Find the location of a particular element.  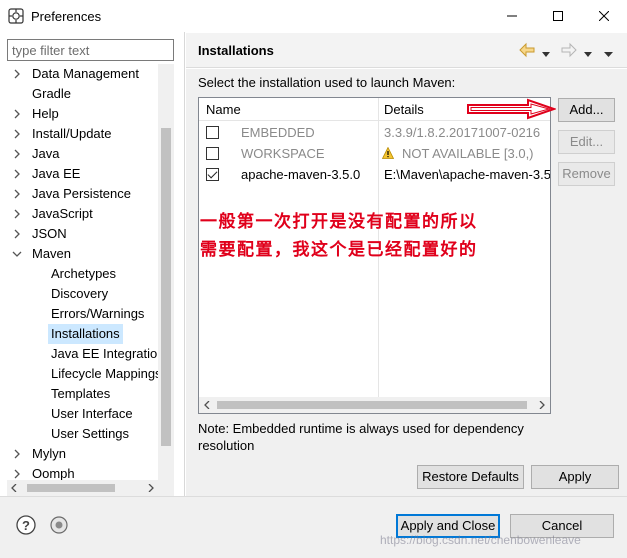

table-row: EMBEDDED 3.3.9/1.8.2.20171007-0216 is located at coordinates (374, 132).